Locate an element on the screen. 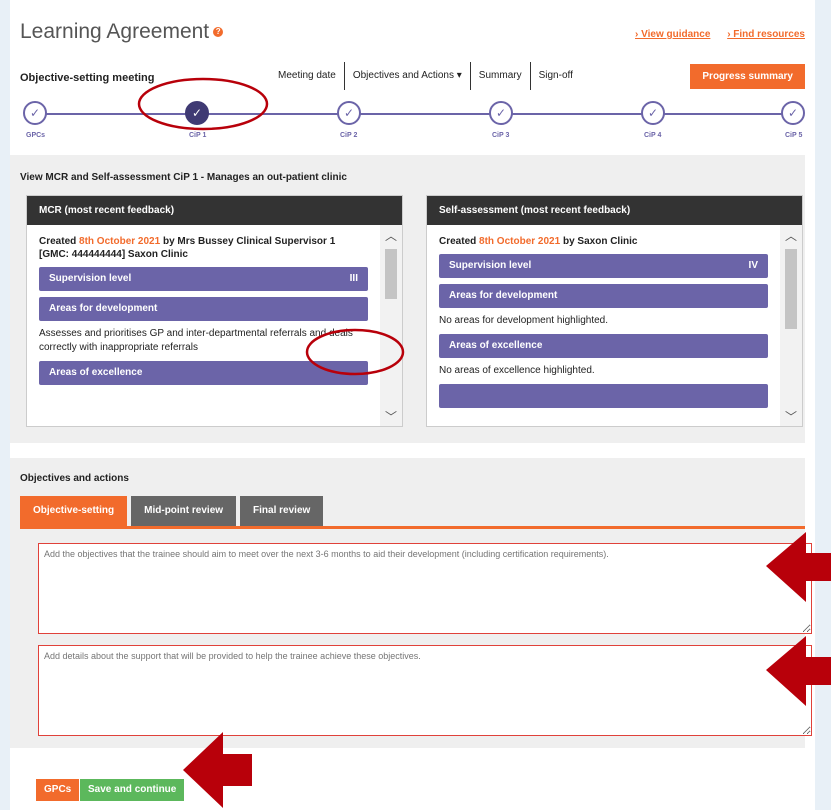  mcr-scroll-thumb is located at coordinates (391, 274).